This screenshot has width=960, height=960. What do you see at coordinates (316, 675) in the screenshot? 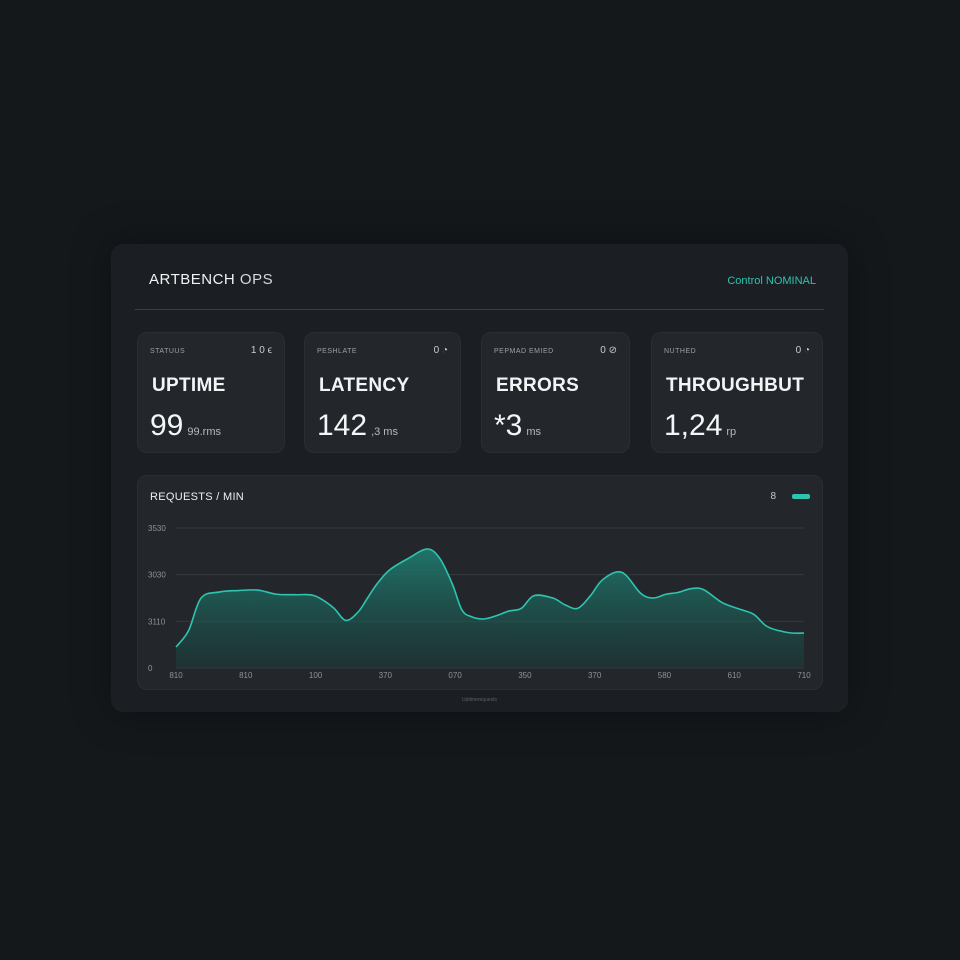
I see `x-tick-label: 100` at bounding box center [316, 675].